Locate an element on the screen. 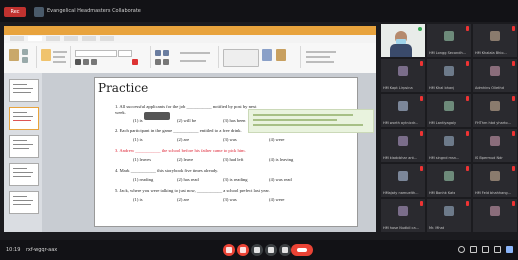 The height and width of the screenshot is (260, 518). participant-video is located at coordinates (401, 41).